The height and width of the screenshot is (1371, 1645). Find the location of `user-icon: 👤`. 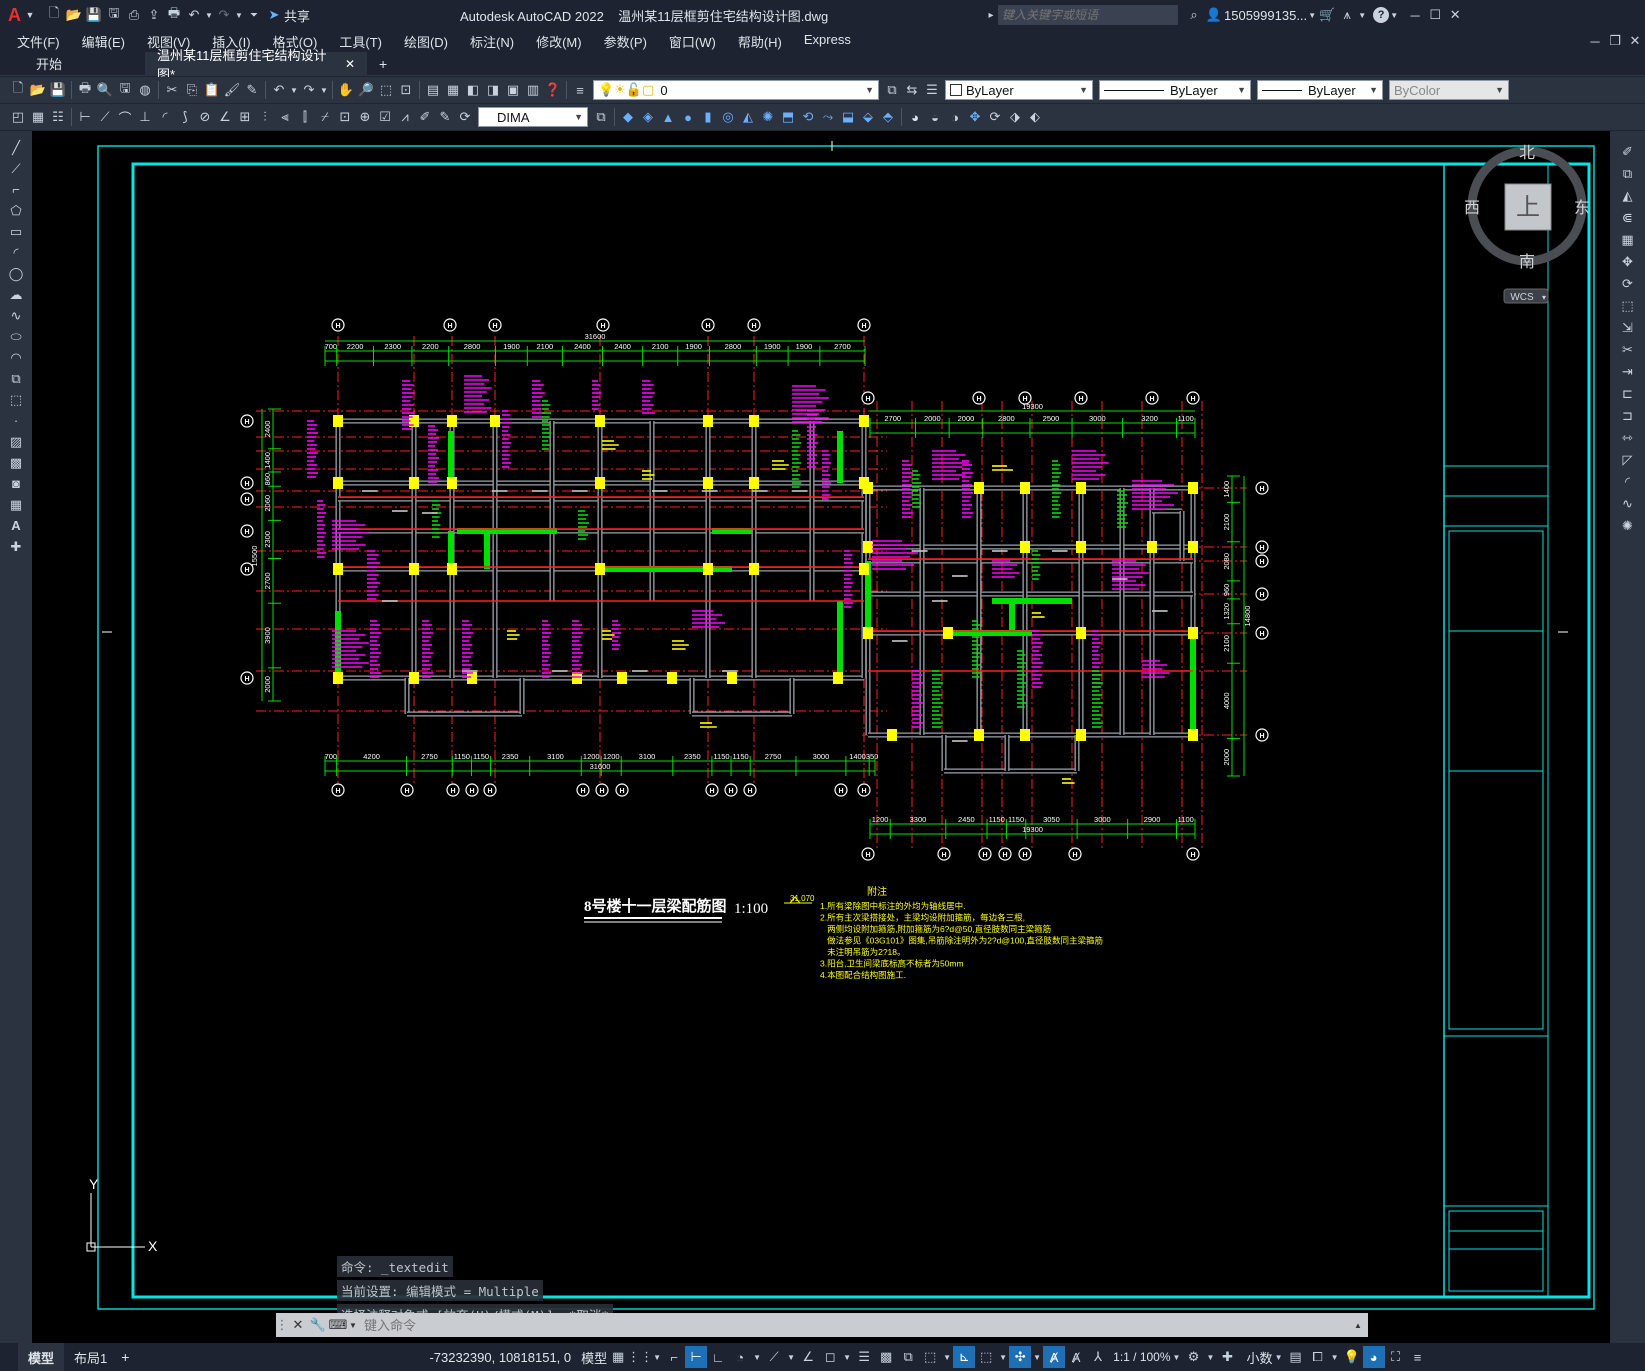

user-icon: 👤 is located at coordinates (1214, 15).